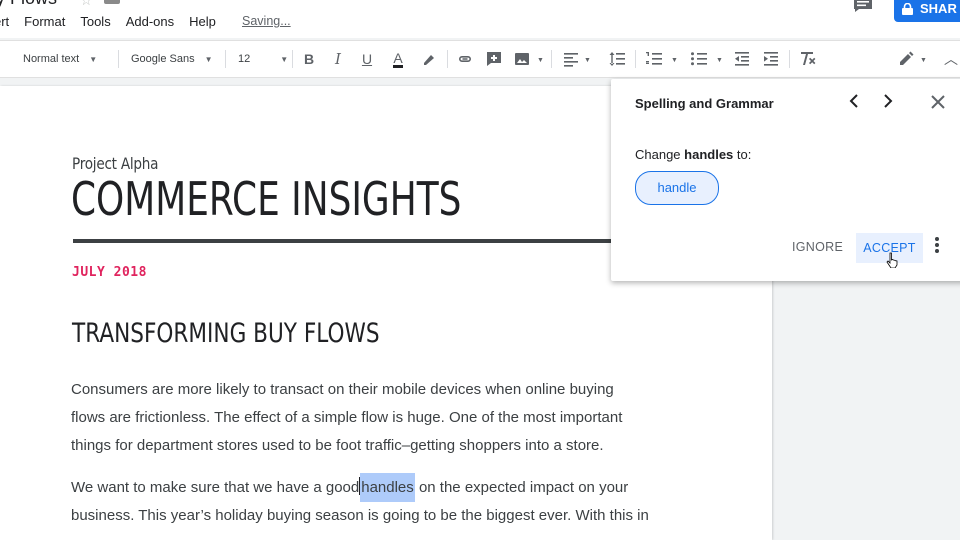  Describe the element at coordinates (699, 59) in the screenshot. I see `bulleted-list-icon` at that location.